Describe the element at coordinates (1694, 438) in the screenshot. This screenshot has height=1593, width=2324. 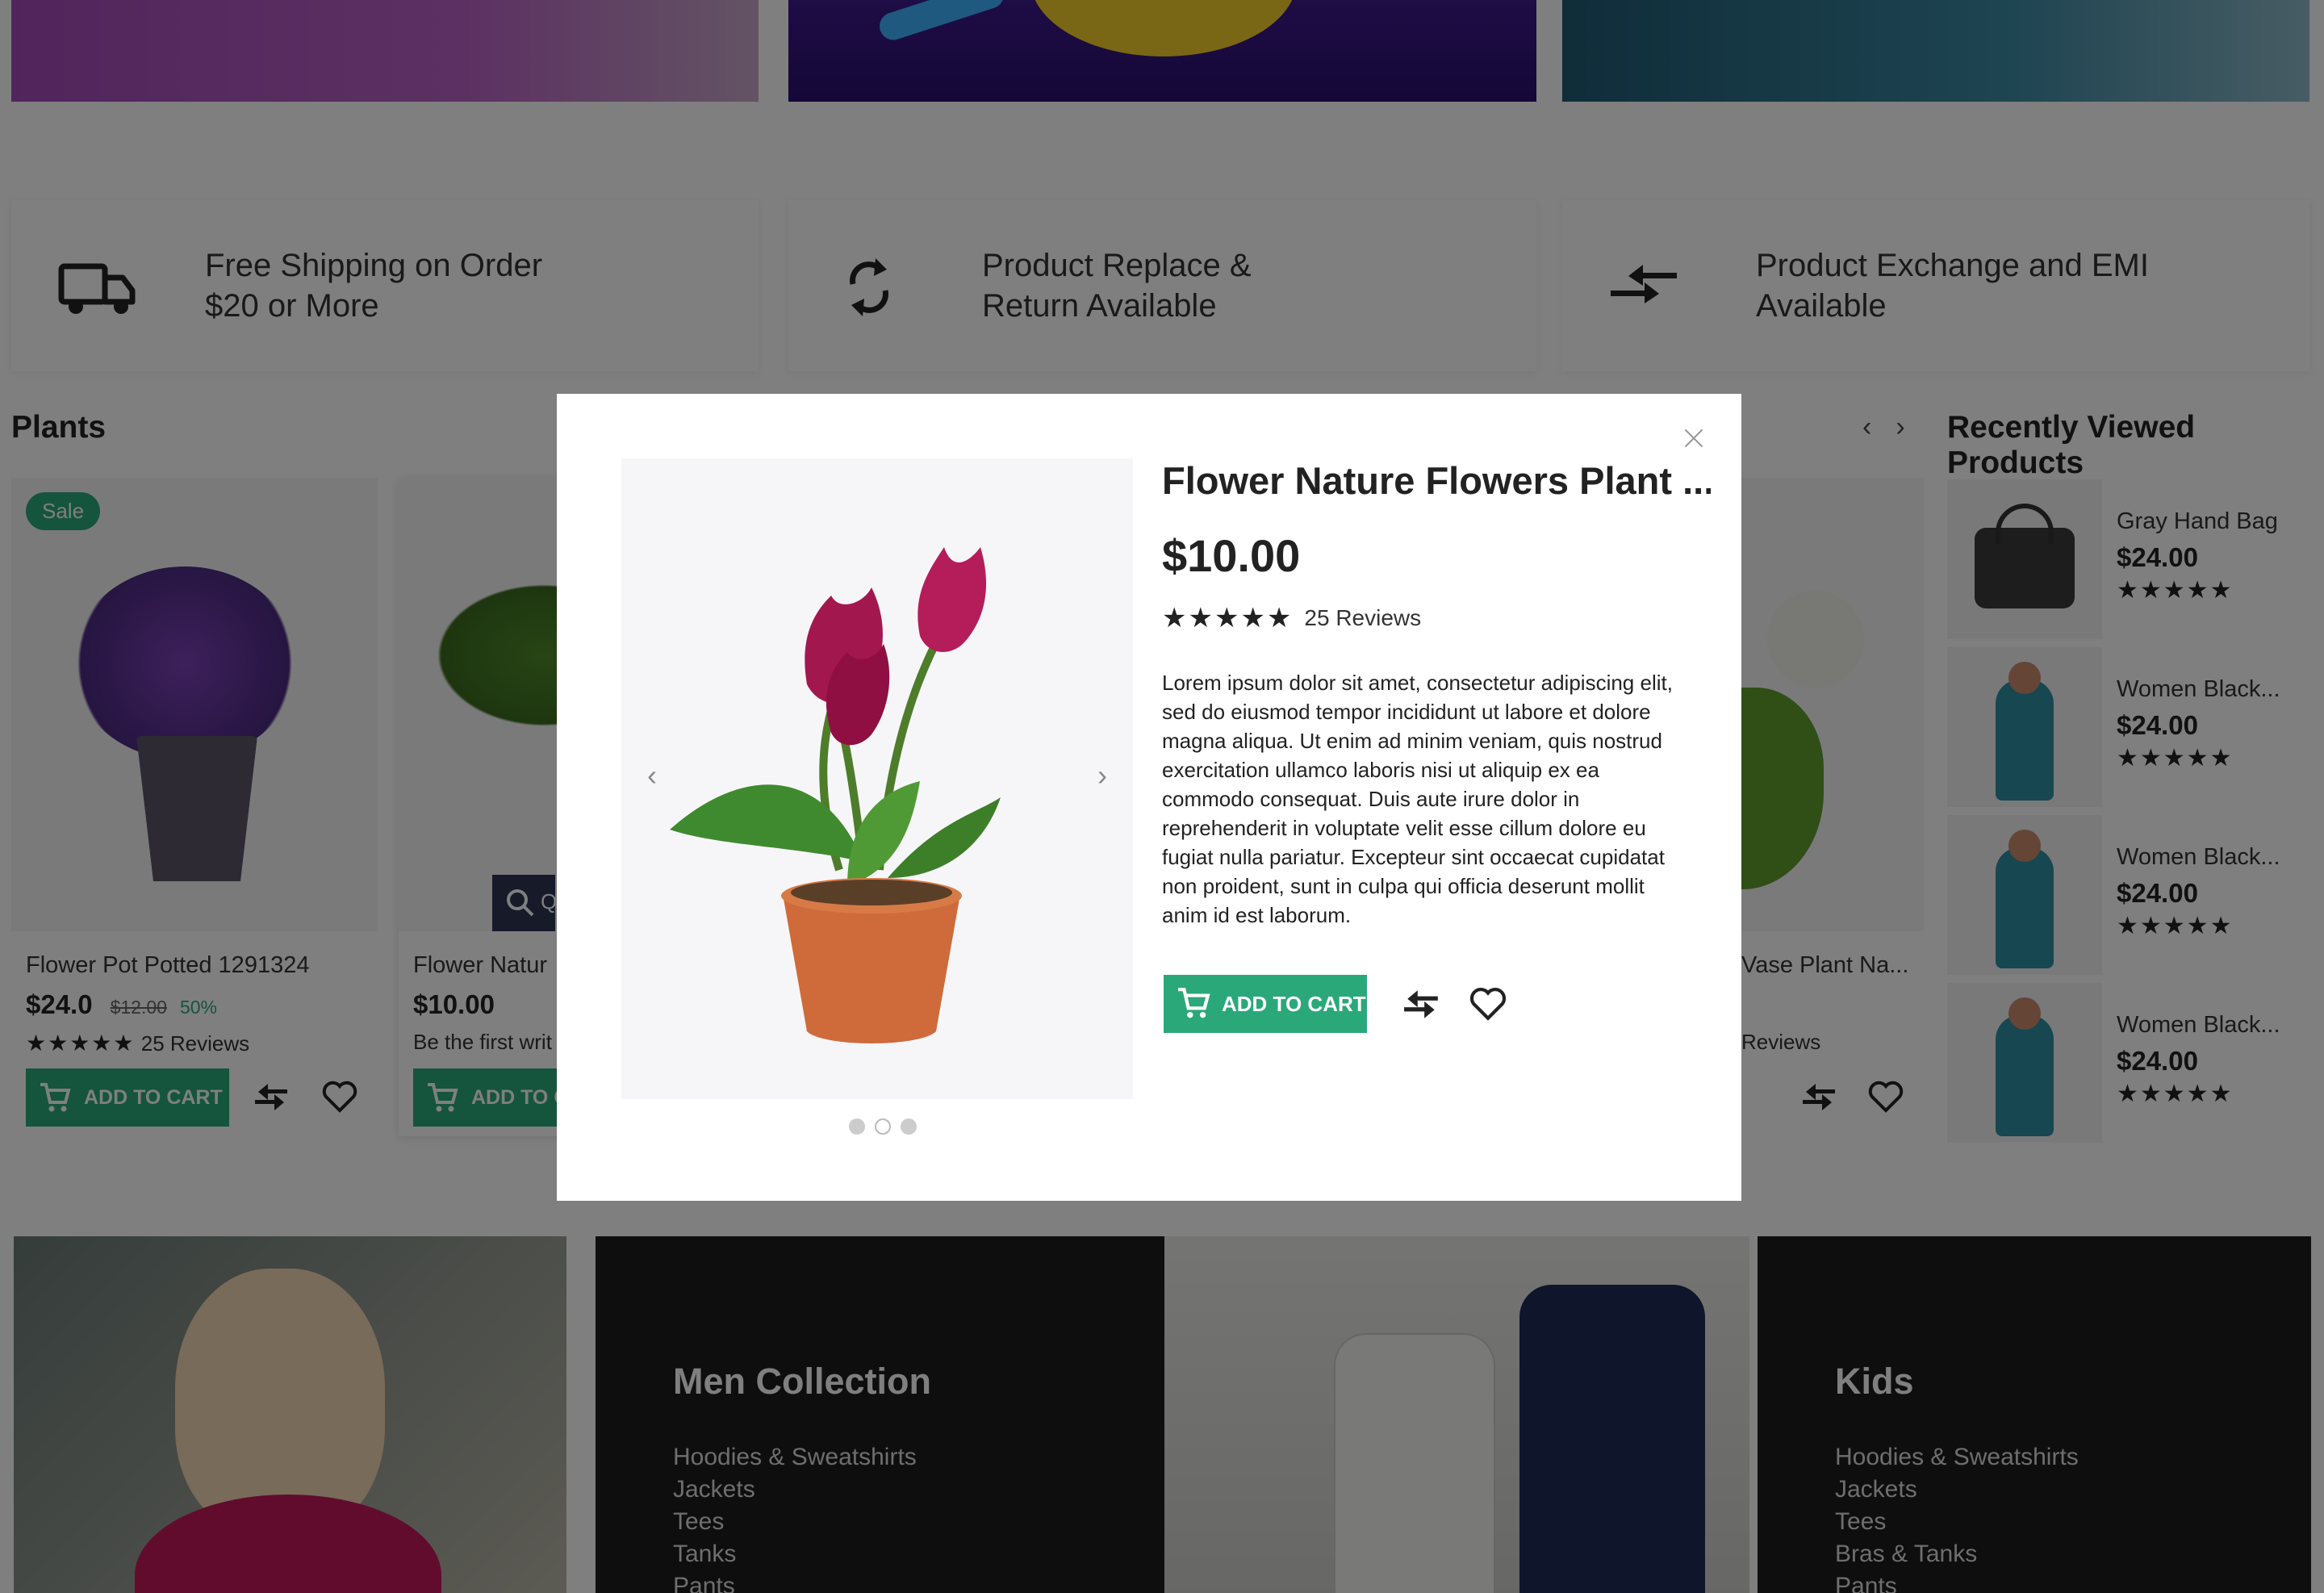
I see `close-icon` at that location.